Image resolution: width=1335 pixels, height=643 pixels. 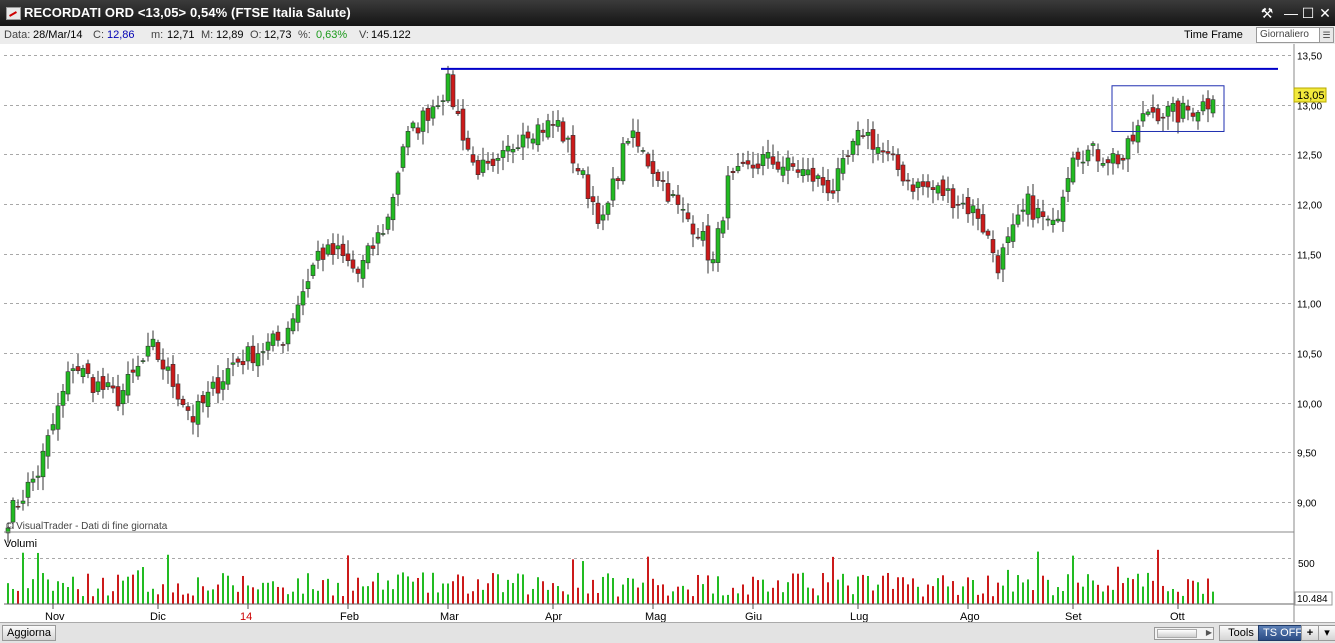 I want to click on ts-off-button: TS OFF, so click(x=1283, y=633).